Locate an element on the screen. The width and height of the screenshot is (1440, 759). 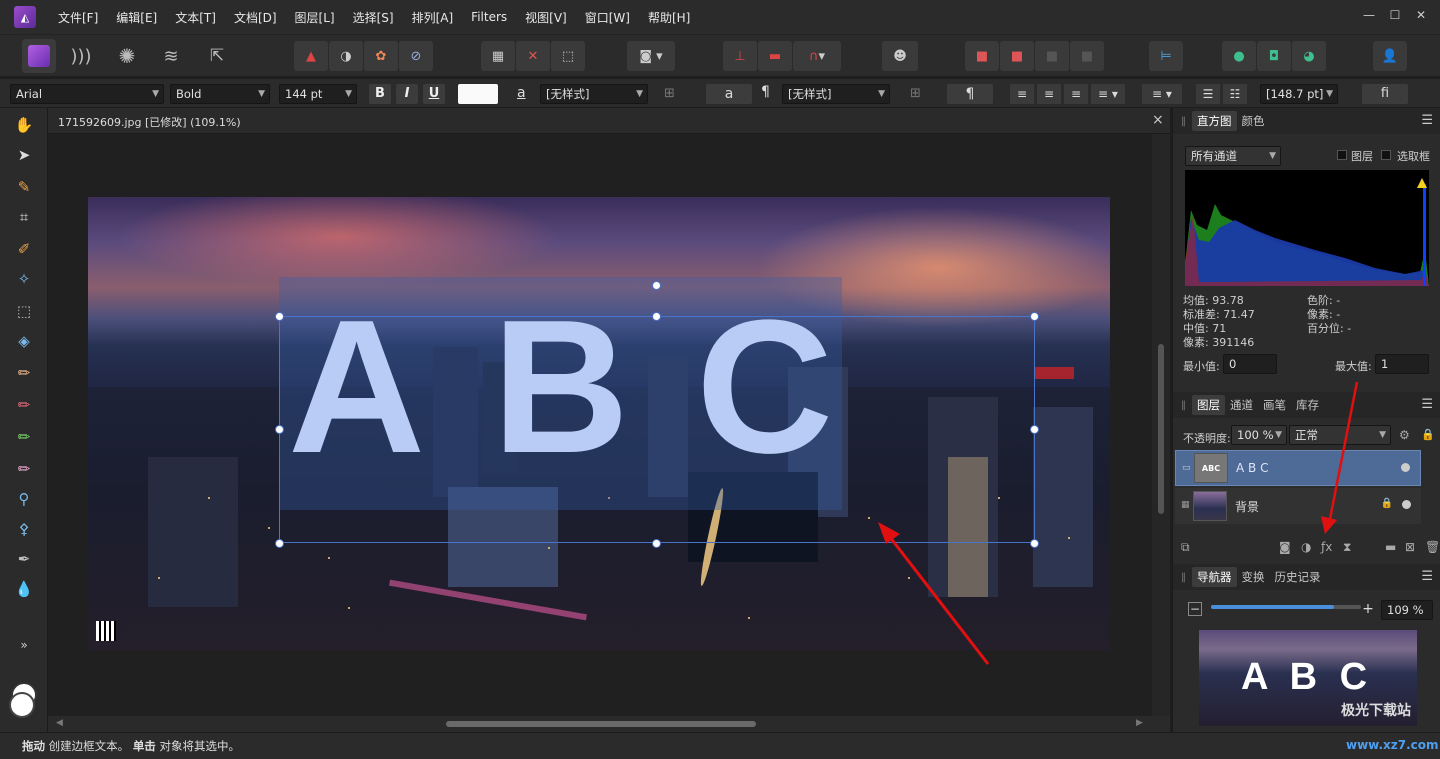
bold-button: B is located at coordinates (380, 94).